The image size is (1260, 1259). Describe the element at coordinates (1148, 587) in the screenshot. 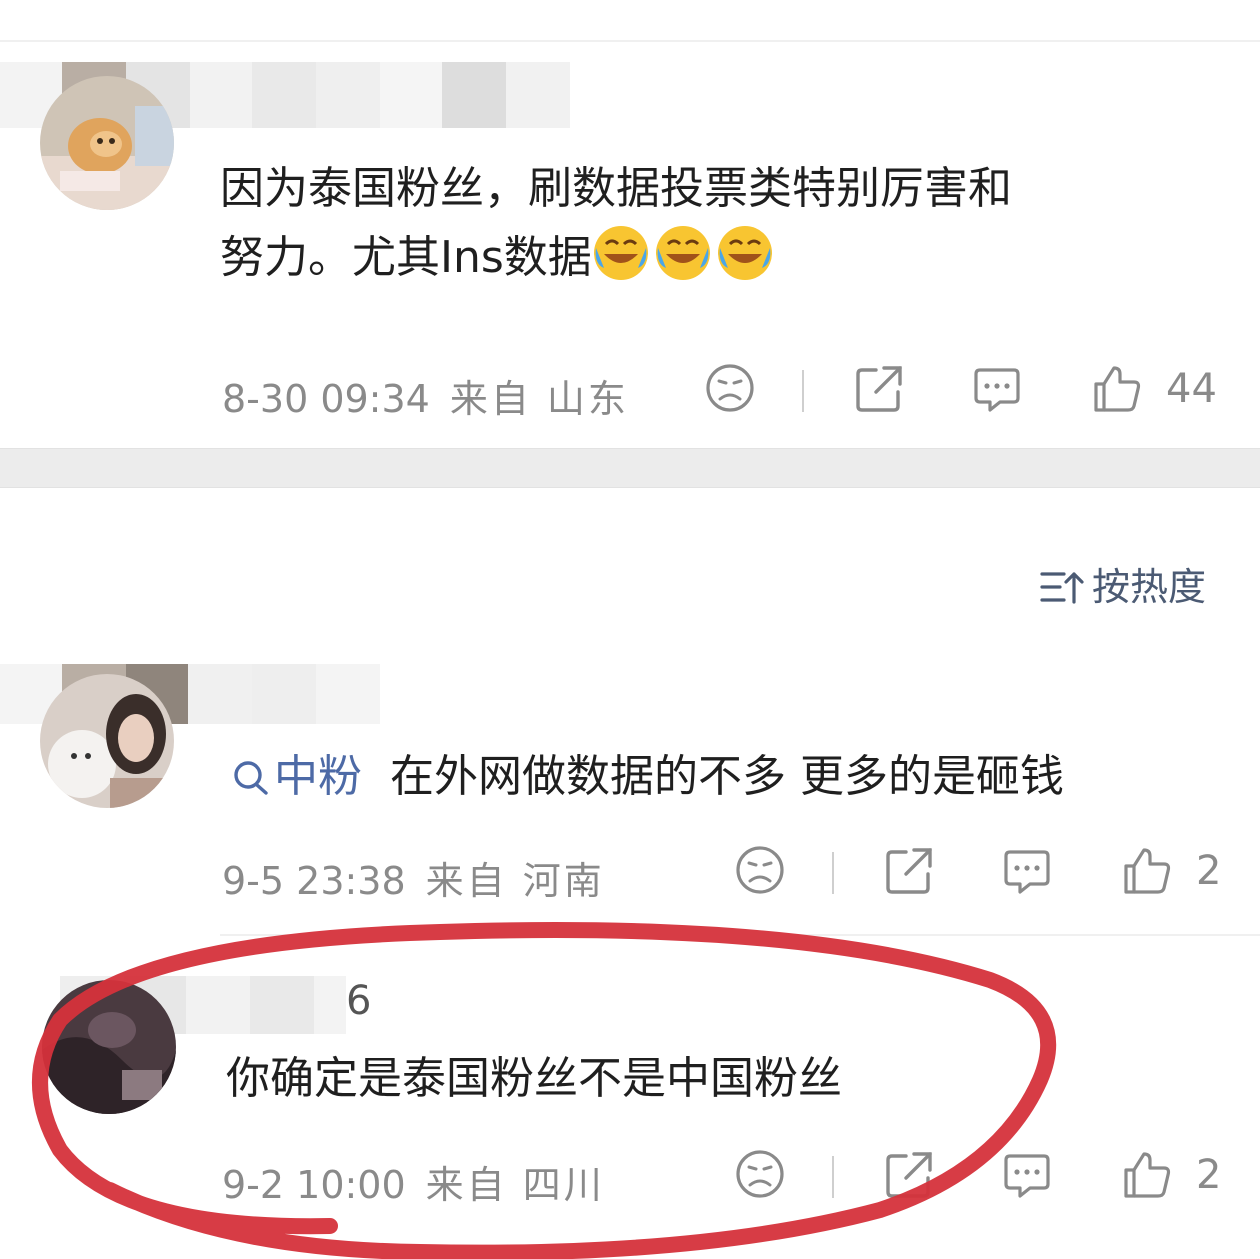

I see `sort-label: 按热度` at that location.